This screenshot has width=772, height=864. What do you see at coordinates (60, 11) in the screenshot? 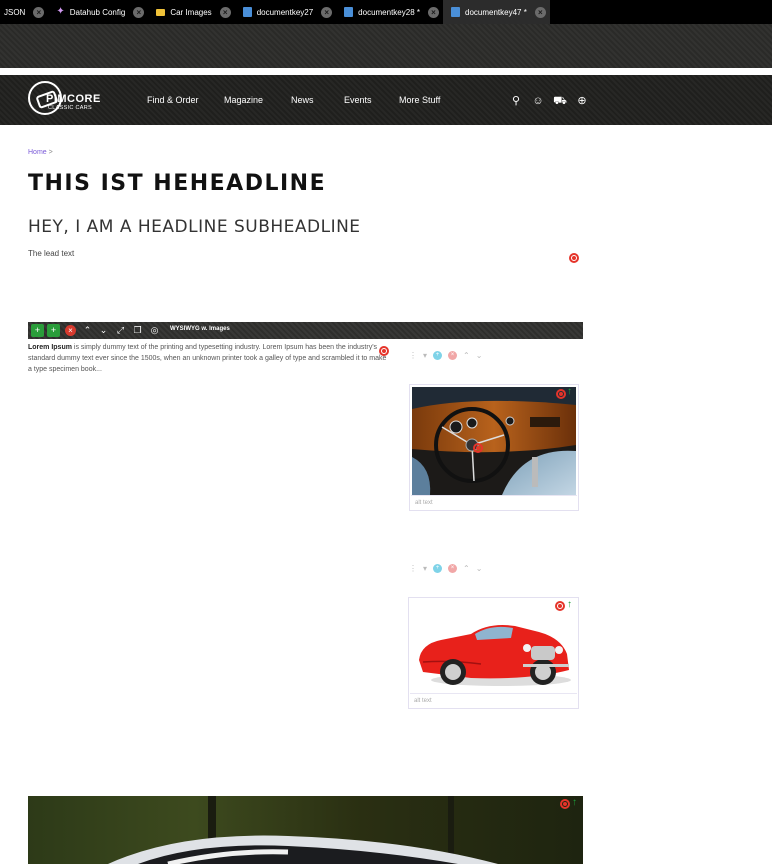
I see `sparkle-icon: ✦` at bounding box center [60, 11].